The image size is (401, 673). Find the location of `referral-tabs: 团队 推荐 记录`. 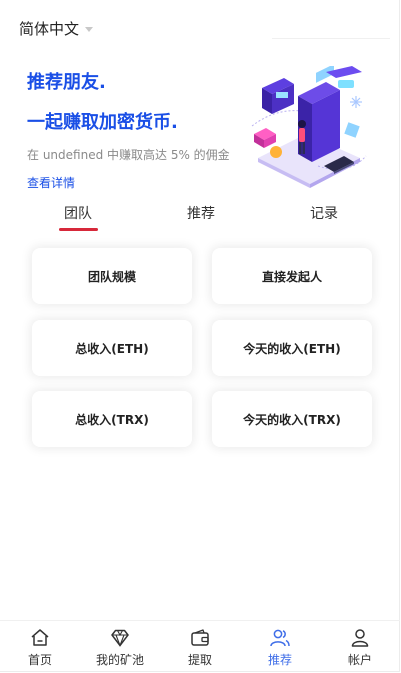

referral-tabs: 团队 推荐 记录 is located at coordinates (200, 218).